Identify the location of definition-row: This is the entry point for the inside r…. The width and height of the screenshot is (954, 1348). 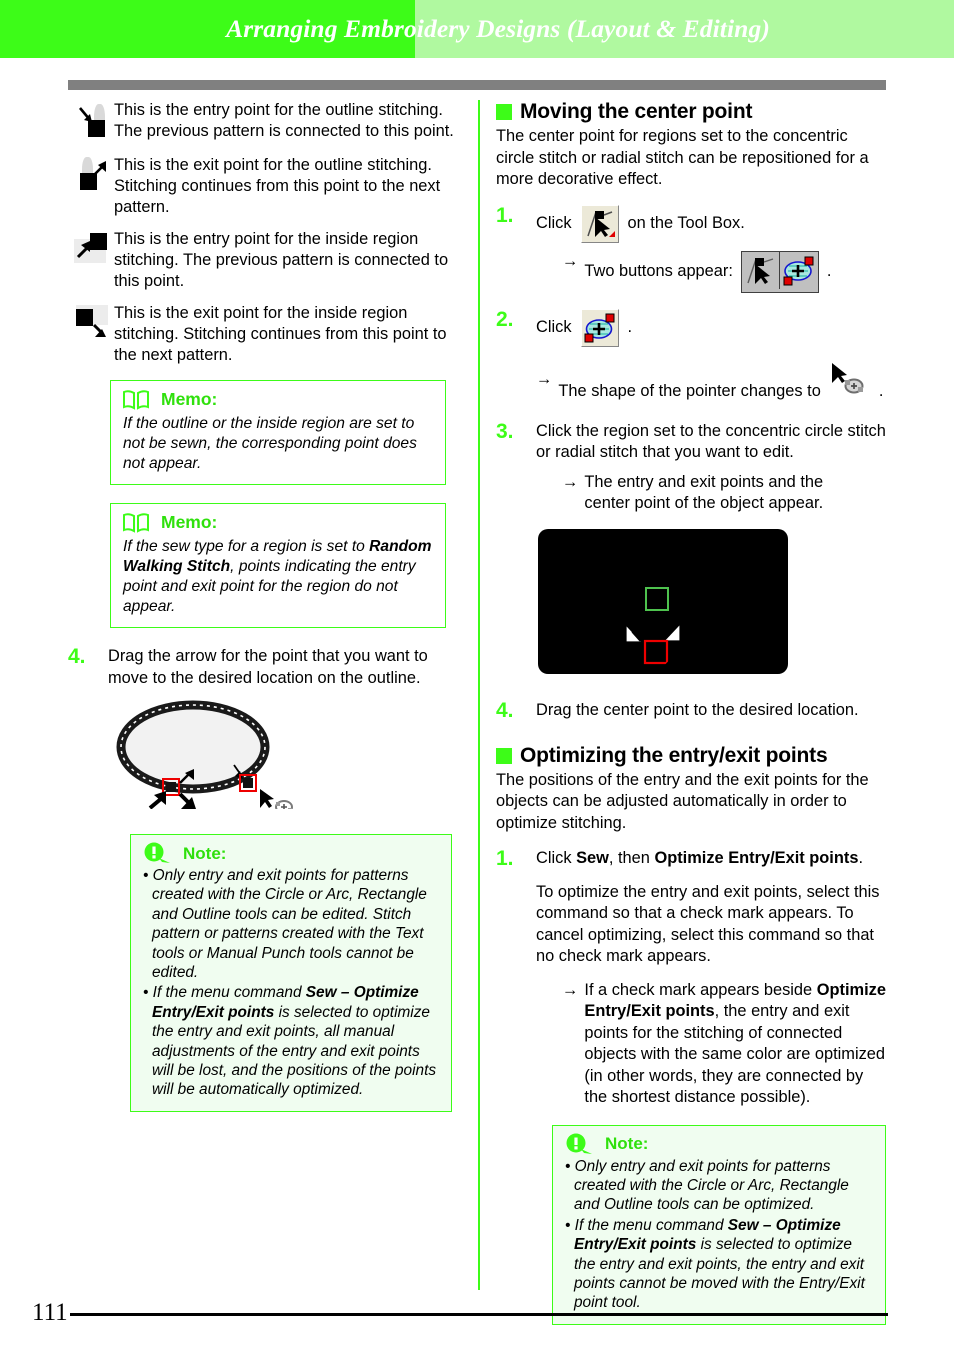
(266, 260).